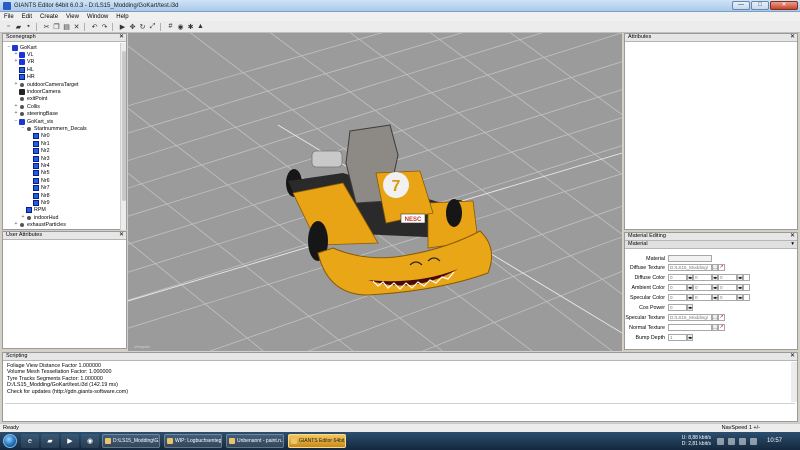 The height and width of the screenshot is (450, 800). What do you see at coordinates (690, 327) in the screenshot?
I see `normal-texture-field` at bounding box center [690, 327].